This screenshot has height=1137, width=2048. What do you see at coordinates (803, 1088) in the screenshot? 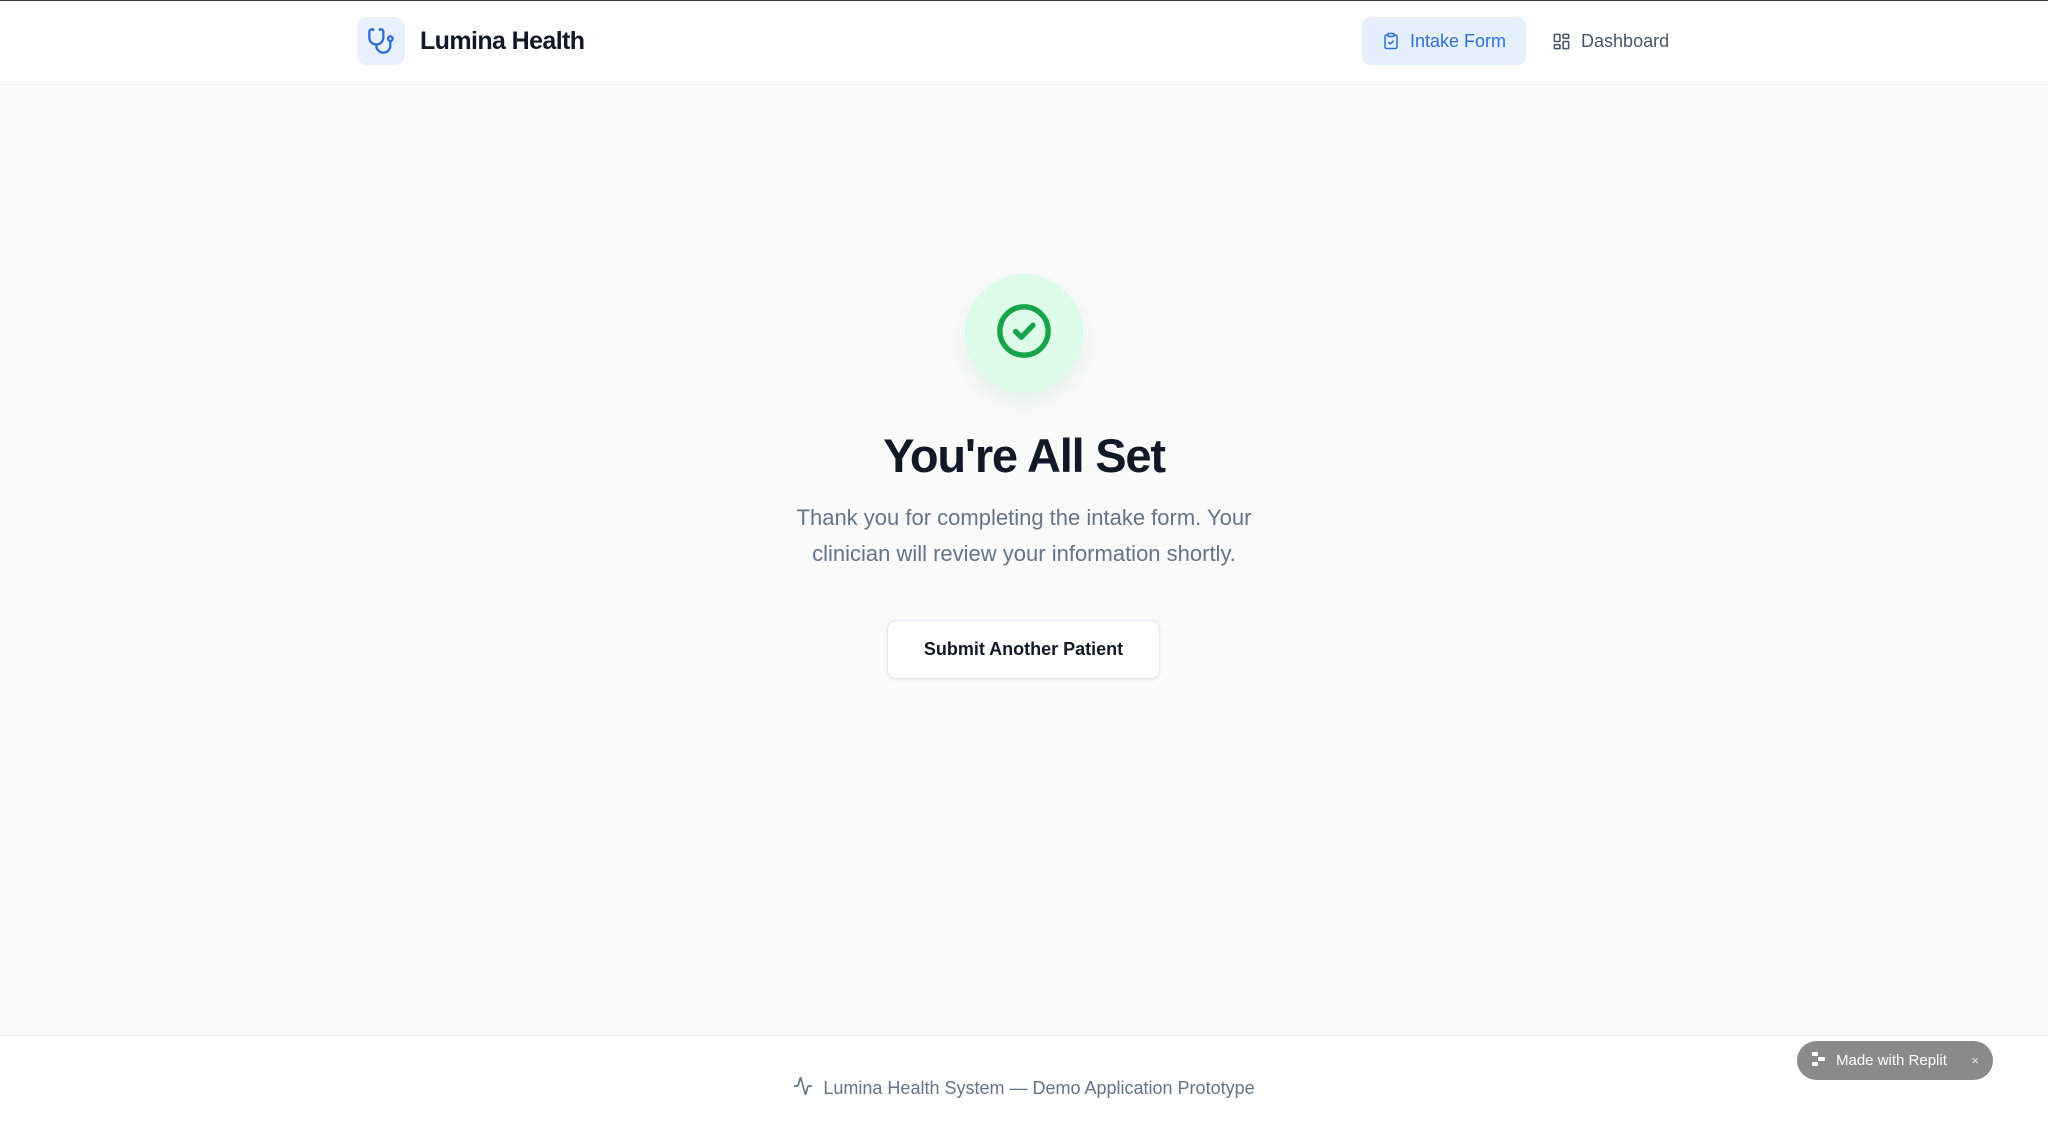
I see `activity-icon` at bounding box center [803, 1088].